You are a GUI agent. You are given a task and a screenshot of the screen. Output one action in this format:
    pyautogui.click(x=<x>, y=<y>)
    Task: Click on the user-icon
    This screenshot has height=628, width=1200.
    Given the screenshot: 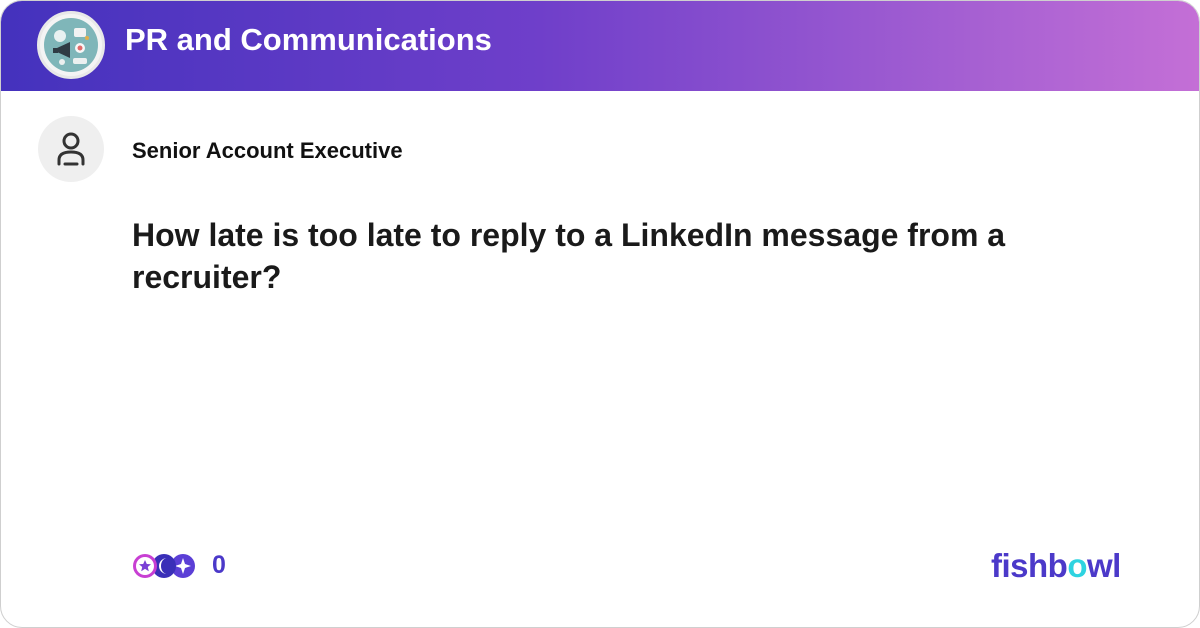 What is the action you would take?
    pyautogui.click(x=71, y=149)
    